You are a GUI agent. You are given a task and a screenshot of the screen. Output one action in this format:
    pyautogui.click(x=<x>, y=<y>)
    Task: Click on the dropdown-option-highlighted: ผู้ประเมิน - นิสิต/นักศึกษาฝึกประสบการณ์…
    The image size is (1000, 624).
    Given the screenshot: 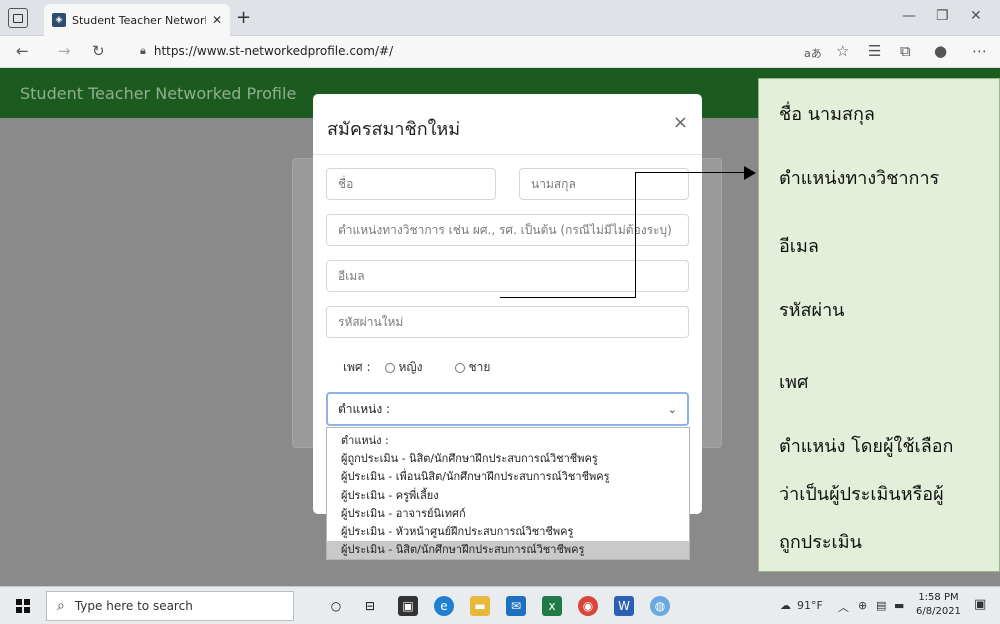 What is the action you would take?
    pyautogui.click(x=508, y=550)
    